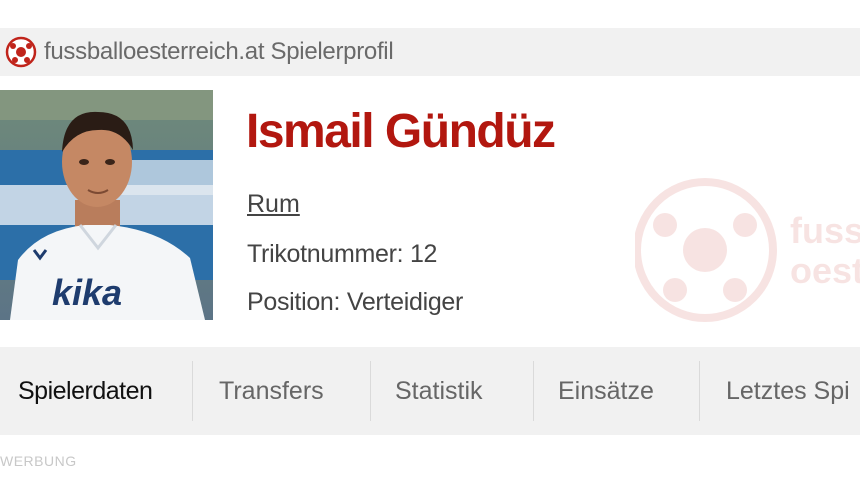 The height and width of the screenshot is (480, 860). What do you see at coordinates (106, 205) in the screenshot?
I see `player-photo: kika` at bounding box center [106, 205].